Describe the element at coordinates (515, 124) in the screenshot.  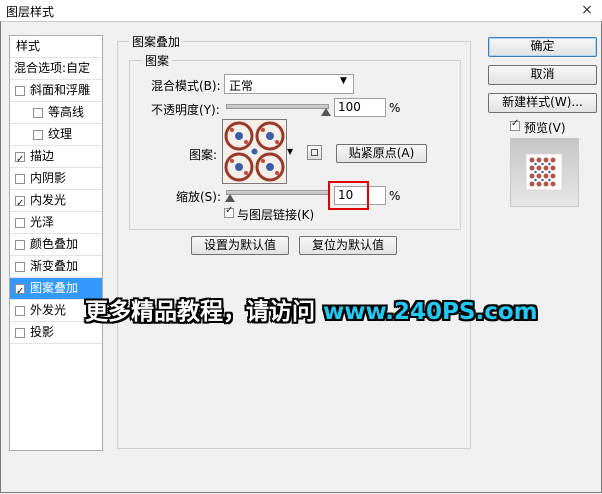
I see `preview-checkbox` at that location.